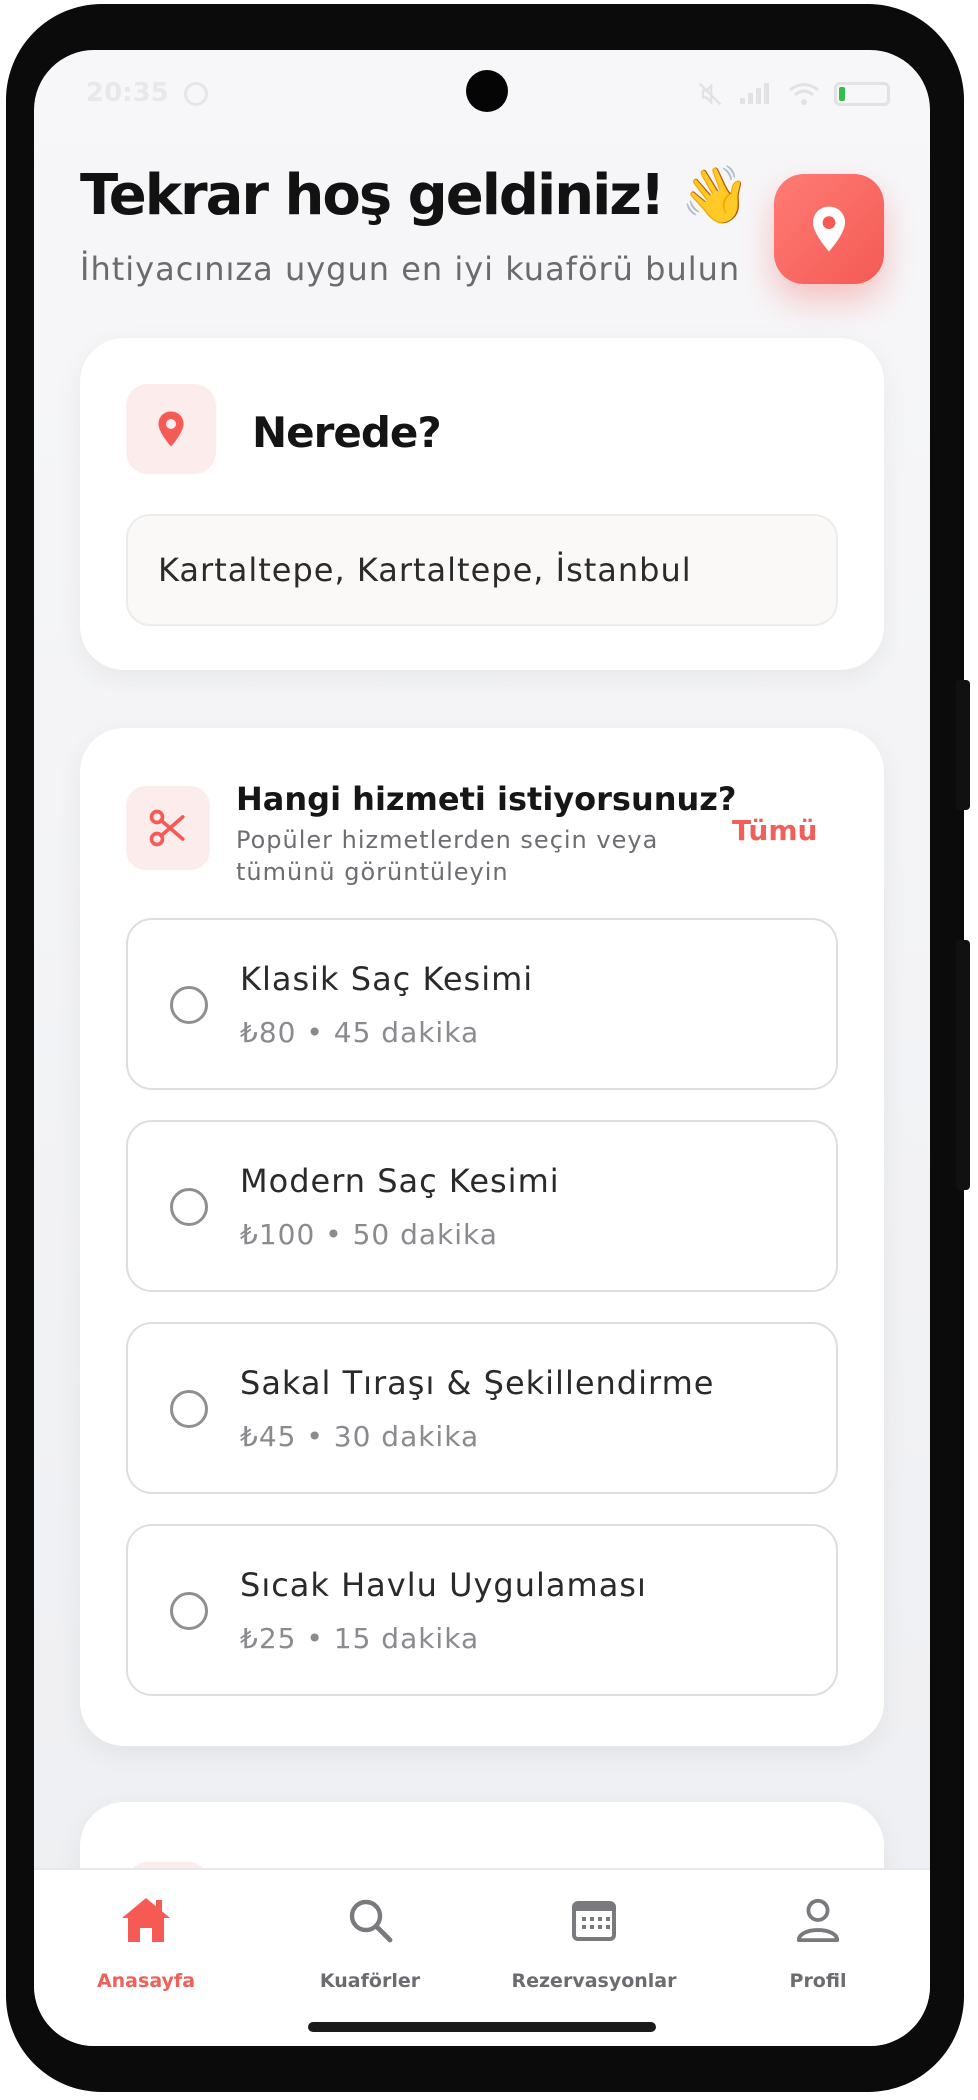 The width and height of the screenshot is (978, 2100). What do you see at coordinates (360, 1032) in the screenshot?
I see `service-price-duration: ₺80 • 45 dakika` at bounding box center [360, 1032].